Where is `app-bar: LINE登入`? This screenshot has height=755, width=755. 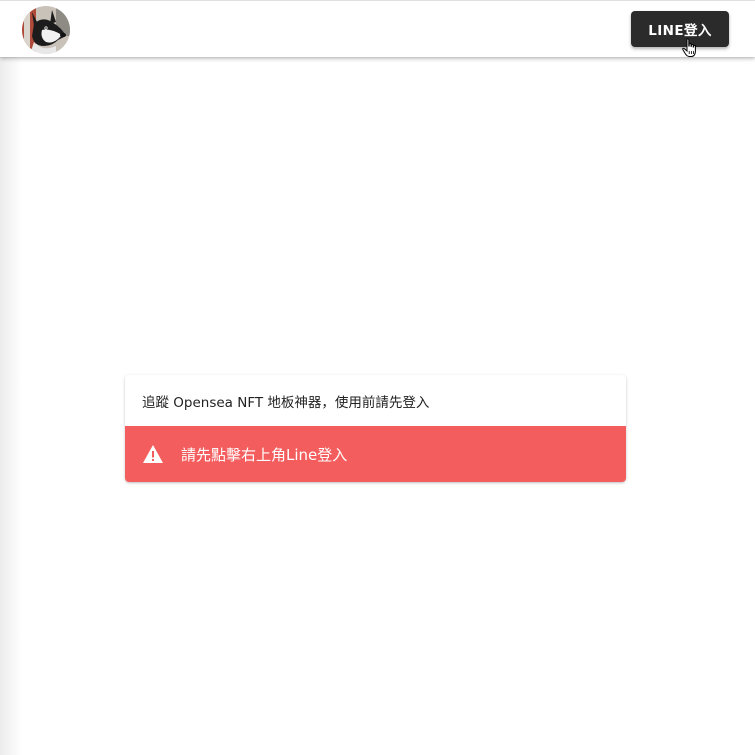
app-bar: LINE登入 is located at coordinates (377, 29).